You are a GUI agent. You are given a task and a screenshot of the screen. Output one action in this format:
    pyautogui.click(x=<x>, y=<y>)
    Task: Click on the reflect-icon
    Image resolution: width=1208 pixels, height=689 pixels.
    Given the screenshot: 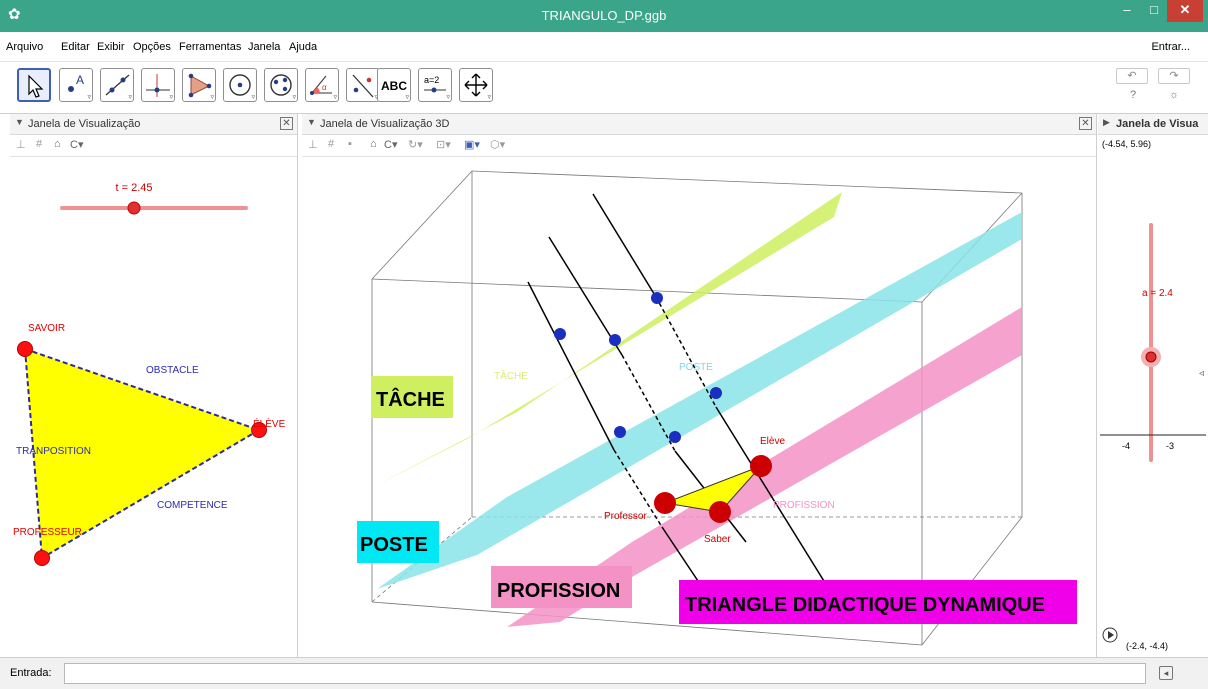 What is the action you would take?
    pyautogui.click(x=363, y=86)
    